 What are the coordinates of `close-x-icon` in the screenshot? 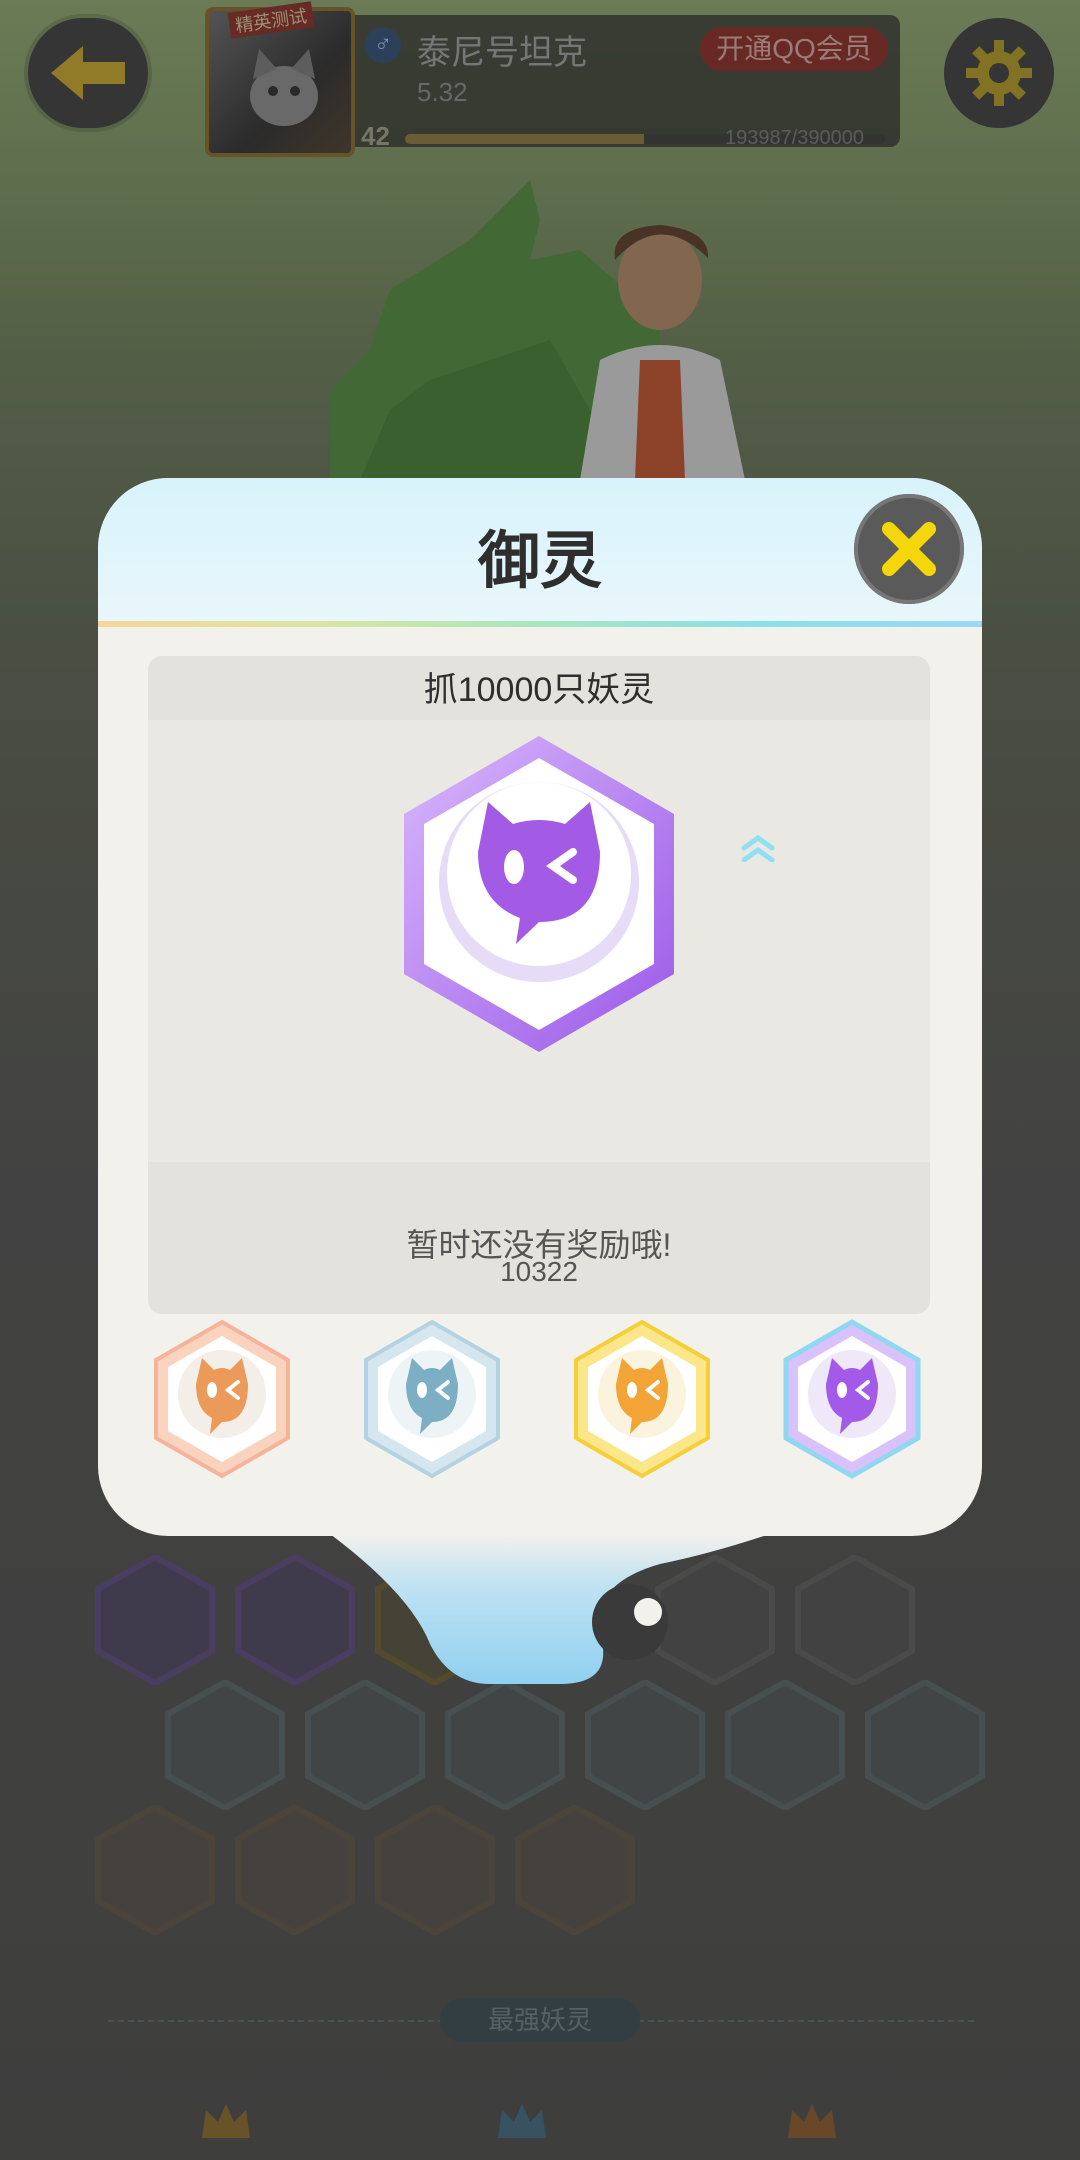 It's located at (909, 549).